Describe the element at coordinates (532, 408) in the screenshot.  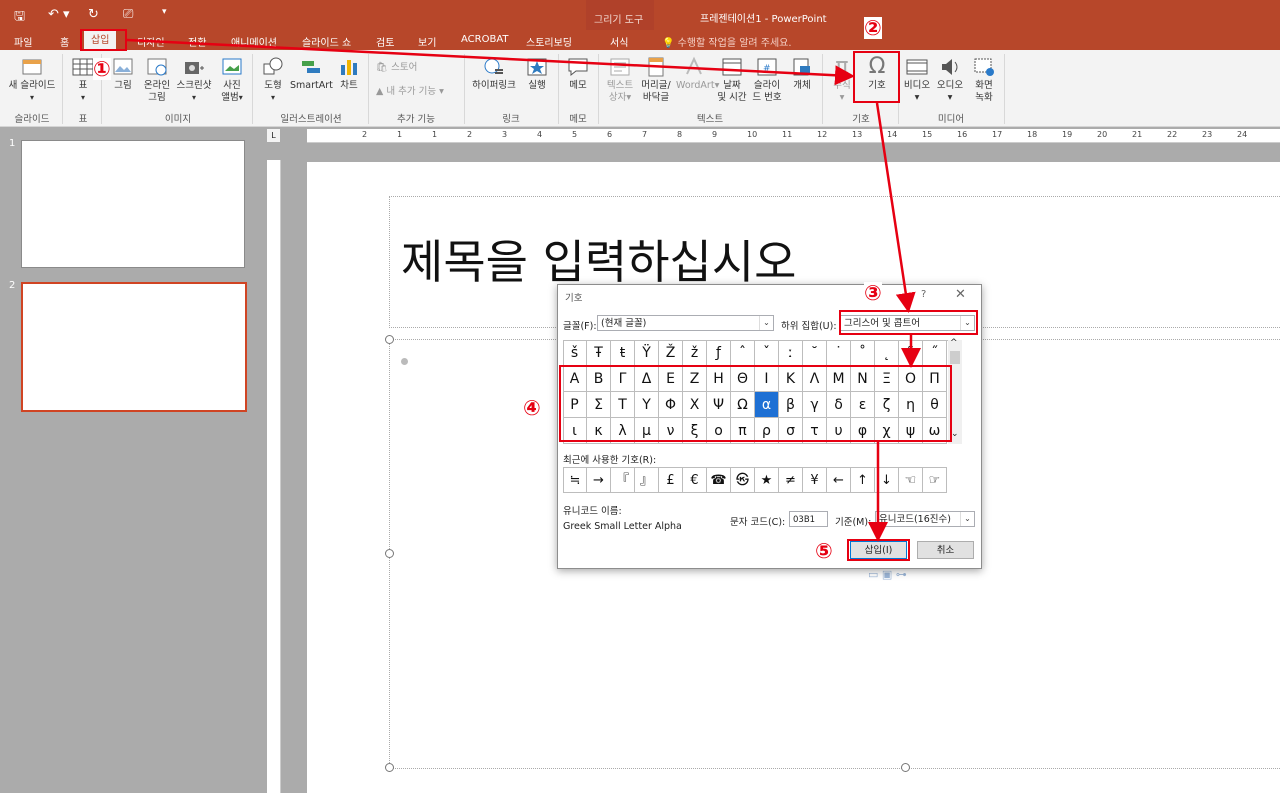
I see `annotation-number-4: ④` at that location.